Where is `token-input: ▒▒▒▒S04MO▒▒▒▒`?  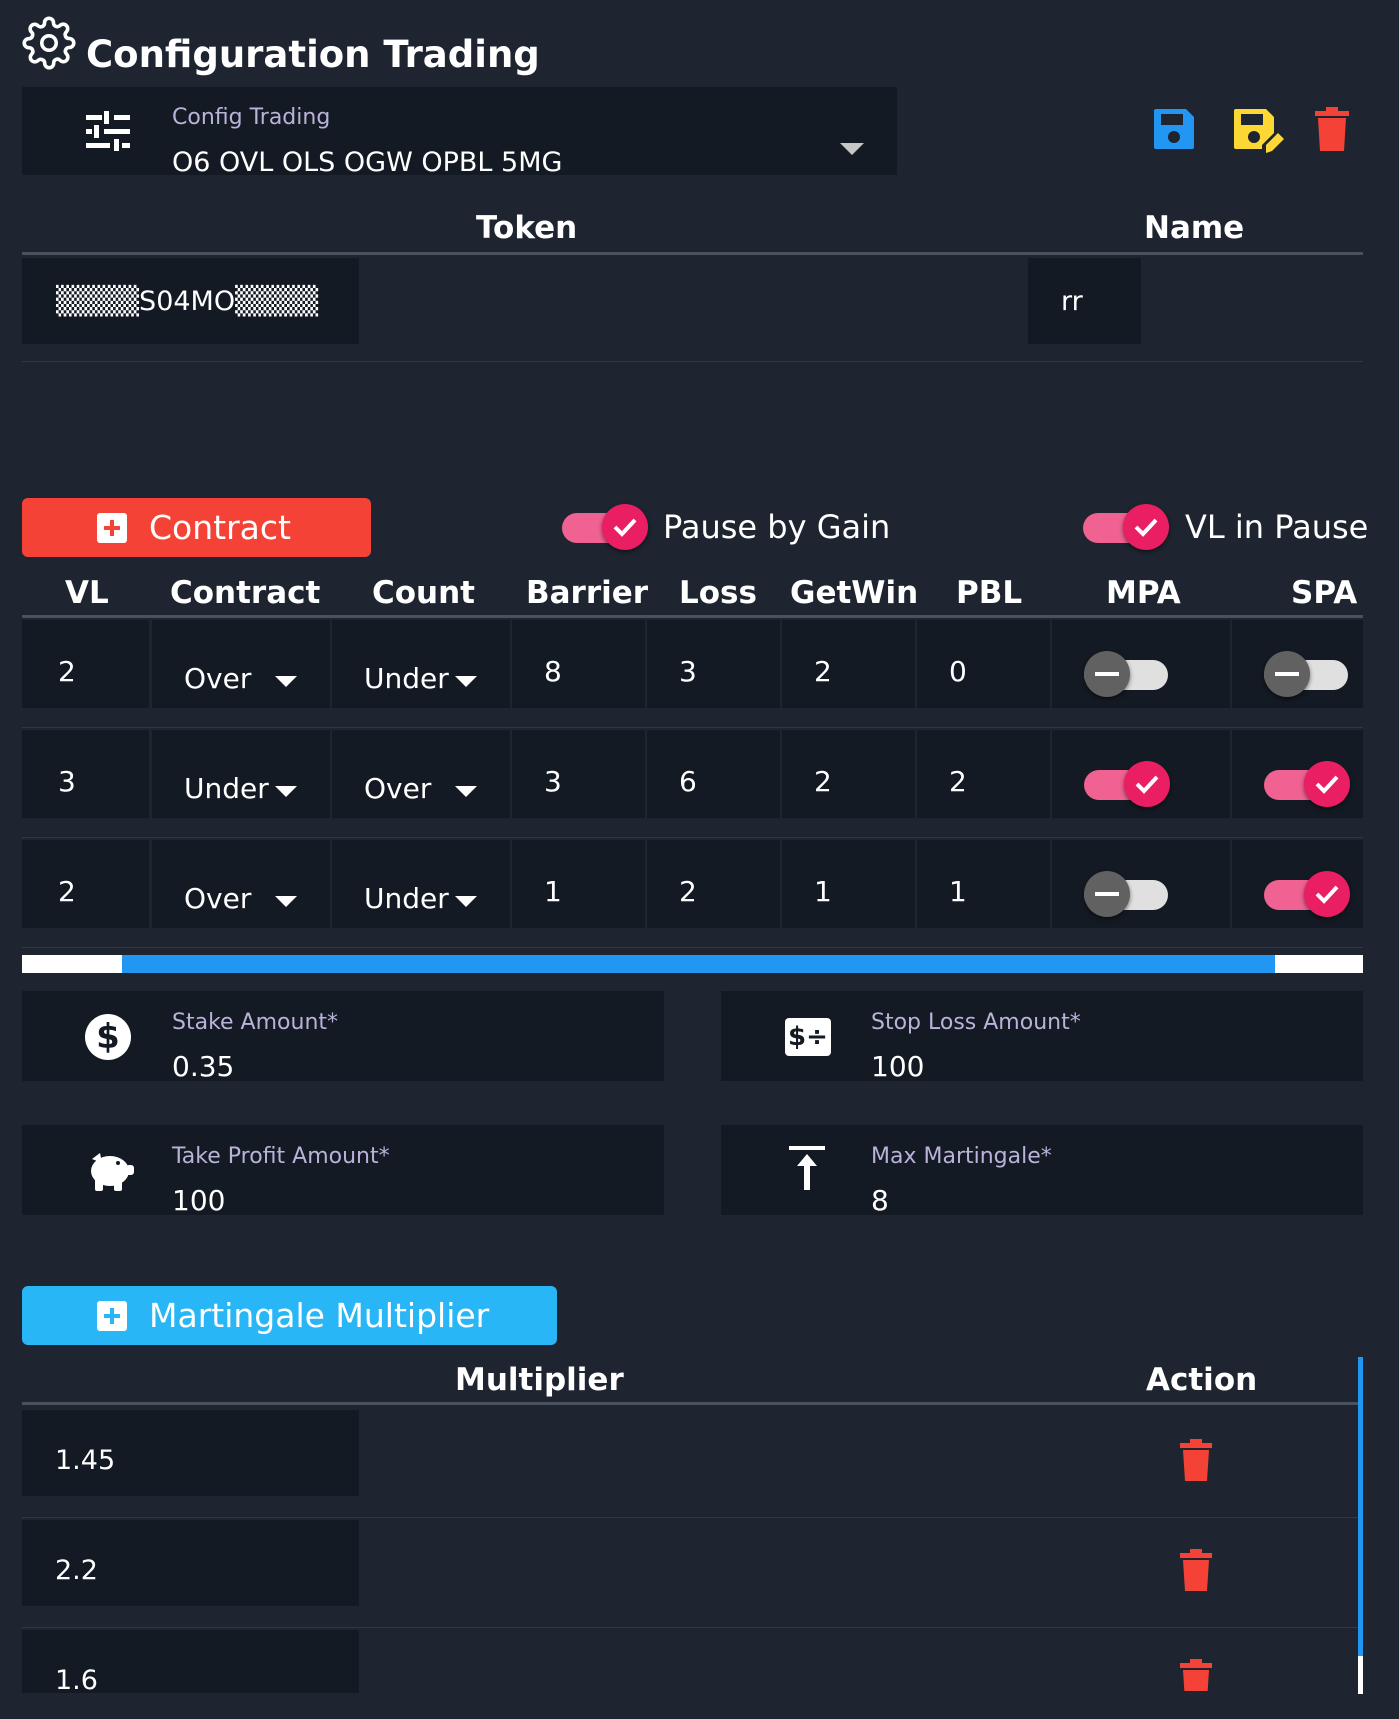
token-input: ▒▒▒▒S04MO▒▒▒▒ is located at coordinates (190, 301).